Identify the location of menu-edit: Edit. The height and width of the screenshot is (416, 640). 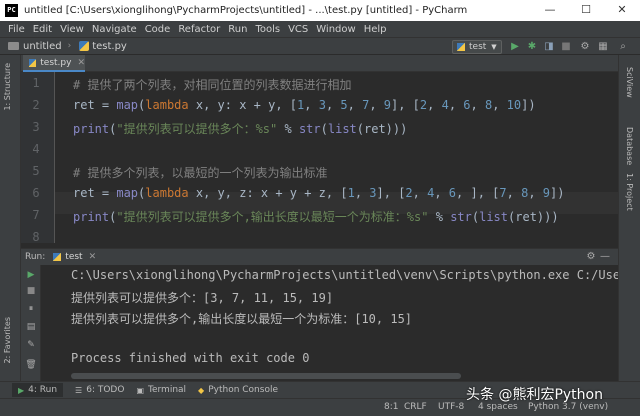
(42, 29).